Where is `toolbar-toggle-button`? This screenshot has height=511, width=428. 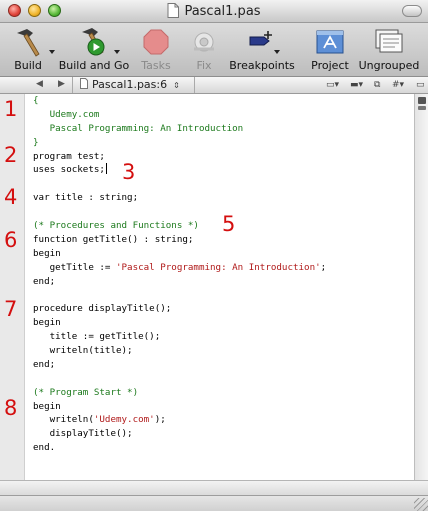 toolbar-toggle-button is located at coordinates (412, 11).